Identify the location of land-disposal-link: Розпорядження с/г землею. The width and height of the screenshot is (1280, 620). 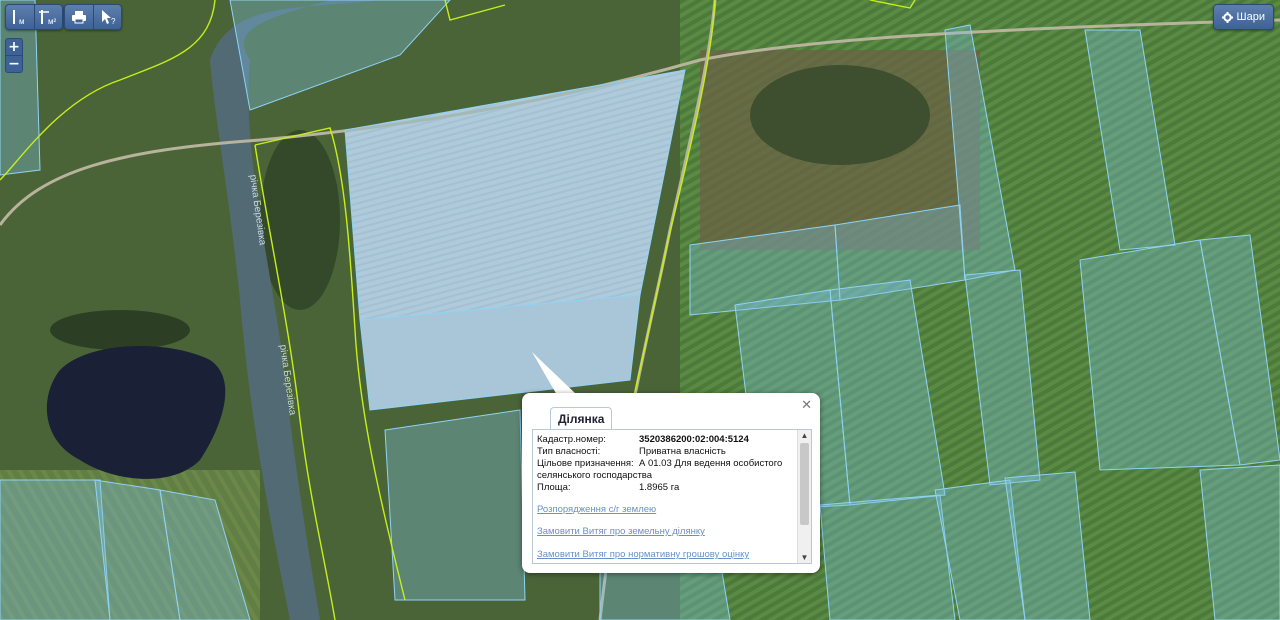
(596, 509).